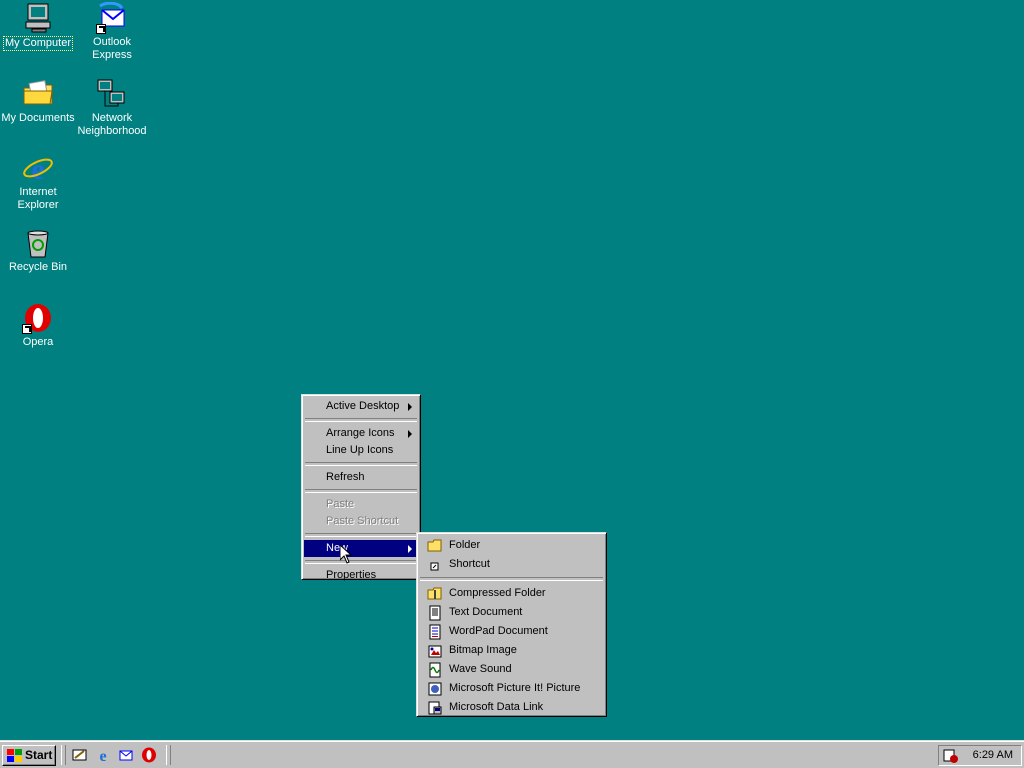  Describe the element at coordinates (512, 754) in the screenshot. I see `taskbar: Start e 6:29 AM` at that location.